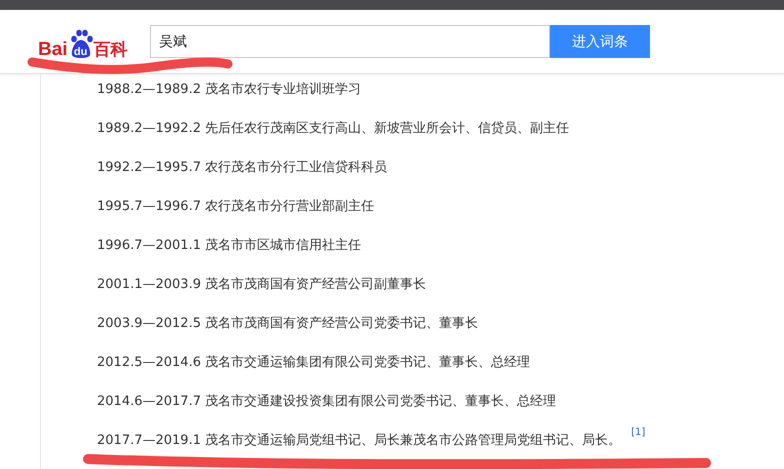 The image size is (784, 469). I want to click on logo-text: 百科, so click(111, 50).